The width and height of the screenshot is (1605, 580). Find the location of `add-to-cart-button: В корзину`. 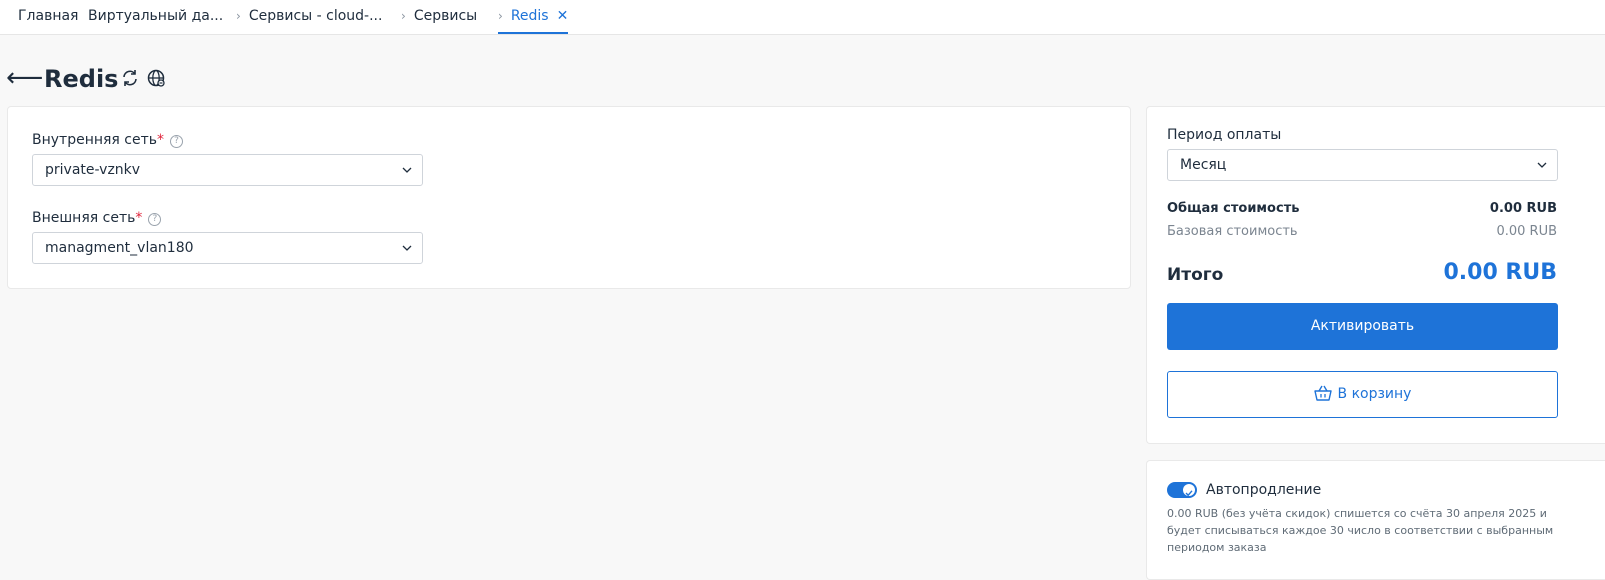

add-to-cart-button: В корзину is located at coordinates (1362, 394).